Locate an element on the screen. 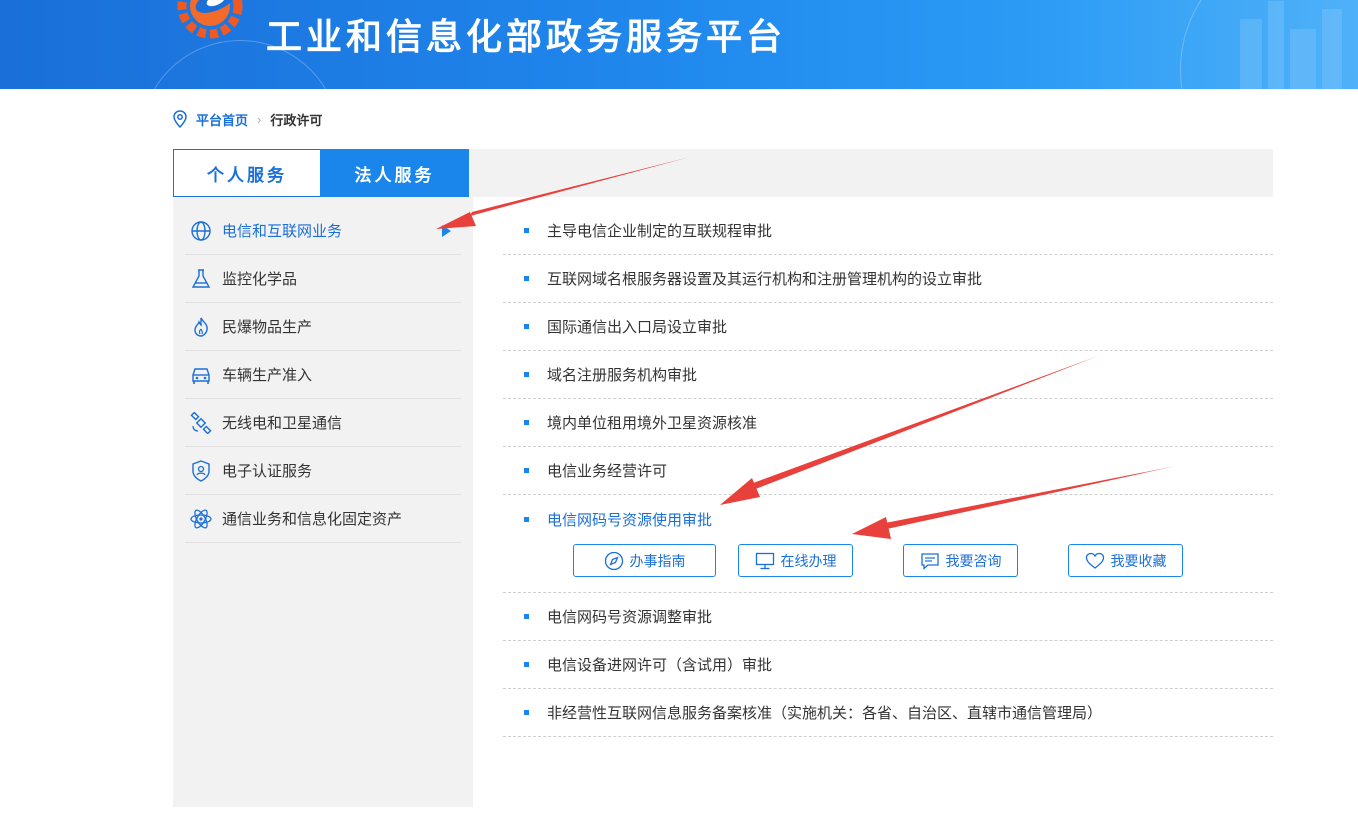 Image resolution: width=1358 pixels, height=814 pixels. sidebar-item-label: 民爆物品生产 is located at coordinates (267, 327).